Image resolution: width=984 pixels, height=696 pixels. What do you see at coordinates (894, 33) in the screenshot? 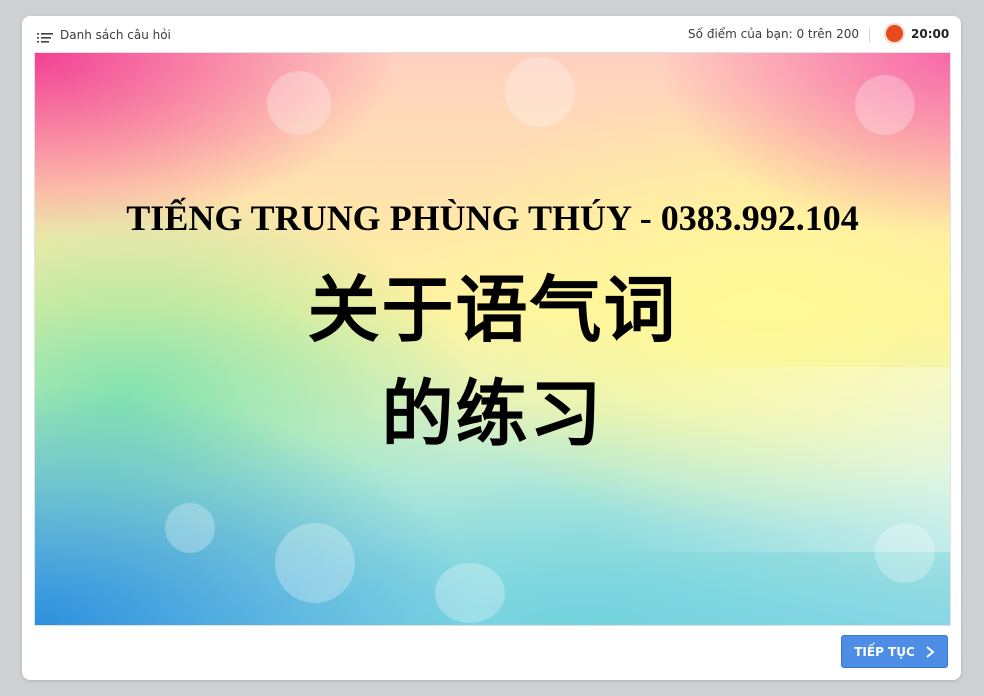
I see `timer-indicator-icon` at bounding box center [894, 33].